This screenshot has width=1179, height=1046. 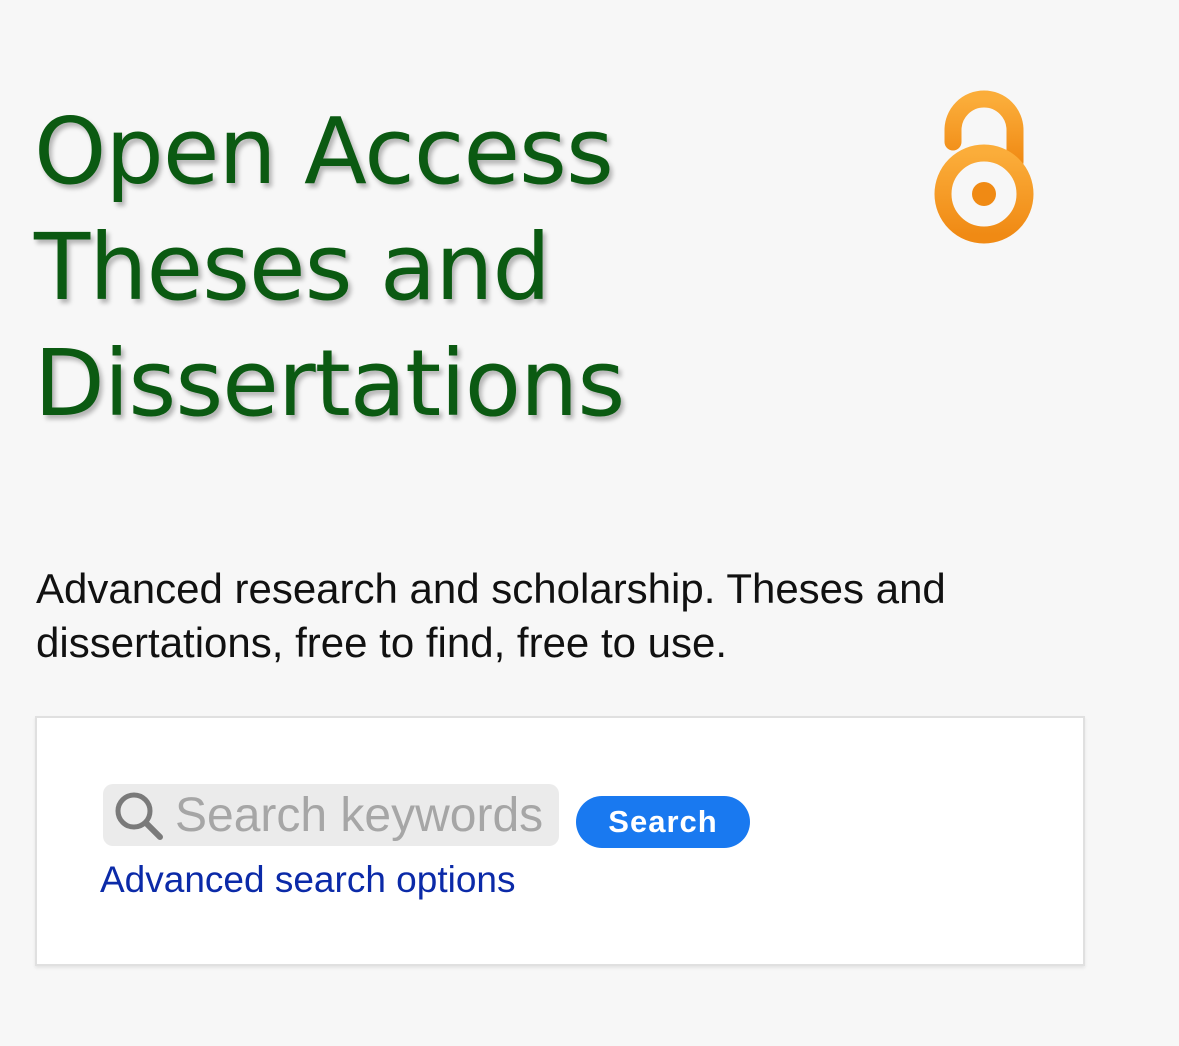 What do you see at coordinates (292, 267) in the screenshot?
I see `page-title-line-2: Theses and` at bounding box center [292, 267].